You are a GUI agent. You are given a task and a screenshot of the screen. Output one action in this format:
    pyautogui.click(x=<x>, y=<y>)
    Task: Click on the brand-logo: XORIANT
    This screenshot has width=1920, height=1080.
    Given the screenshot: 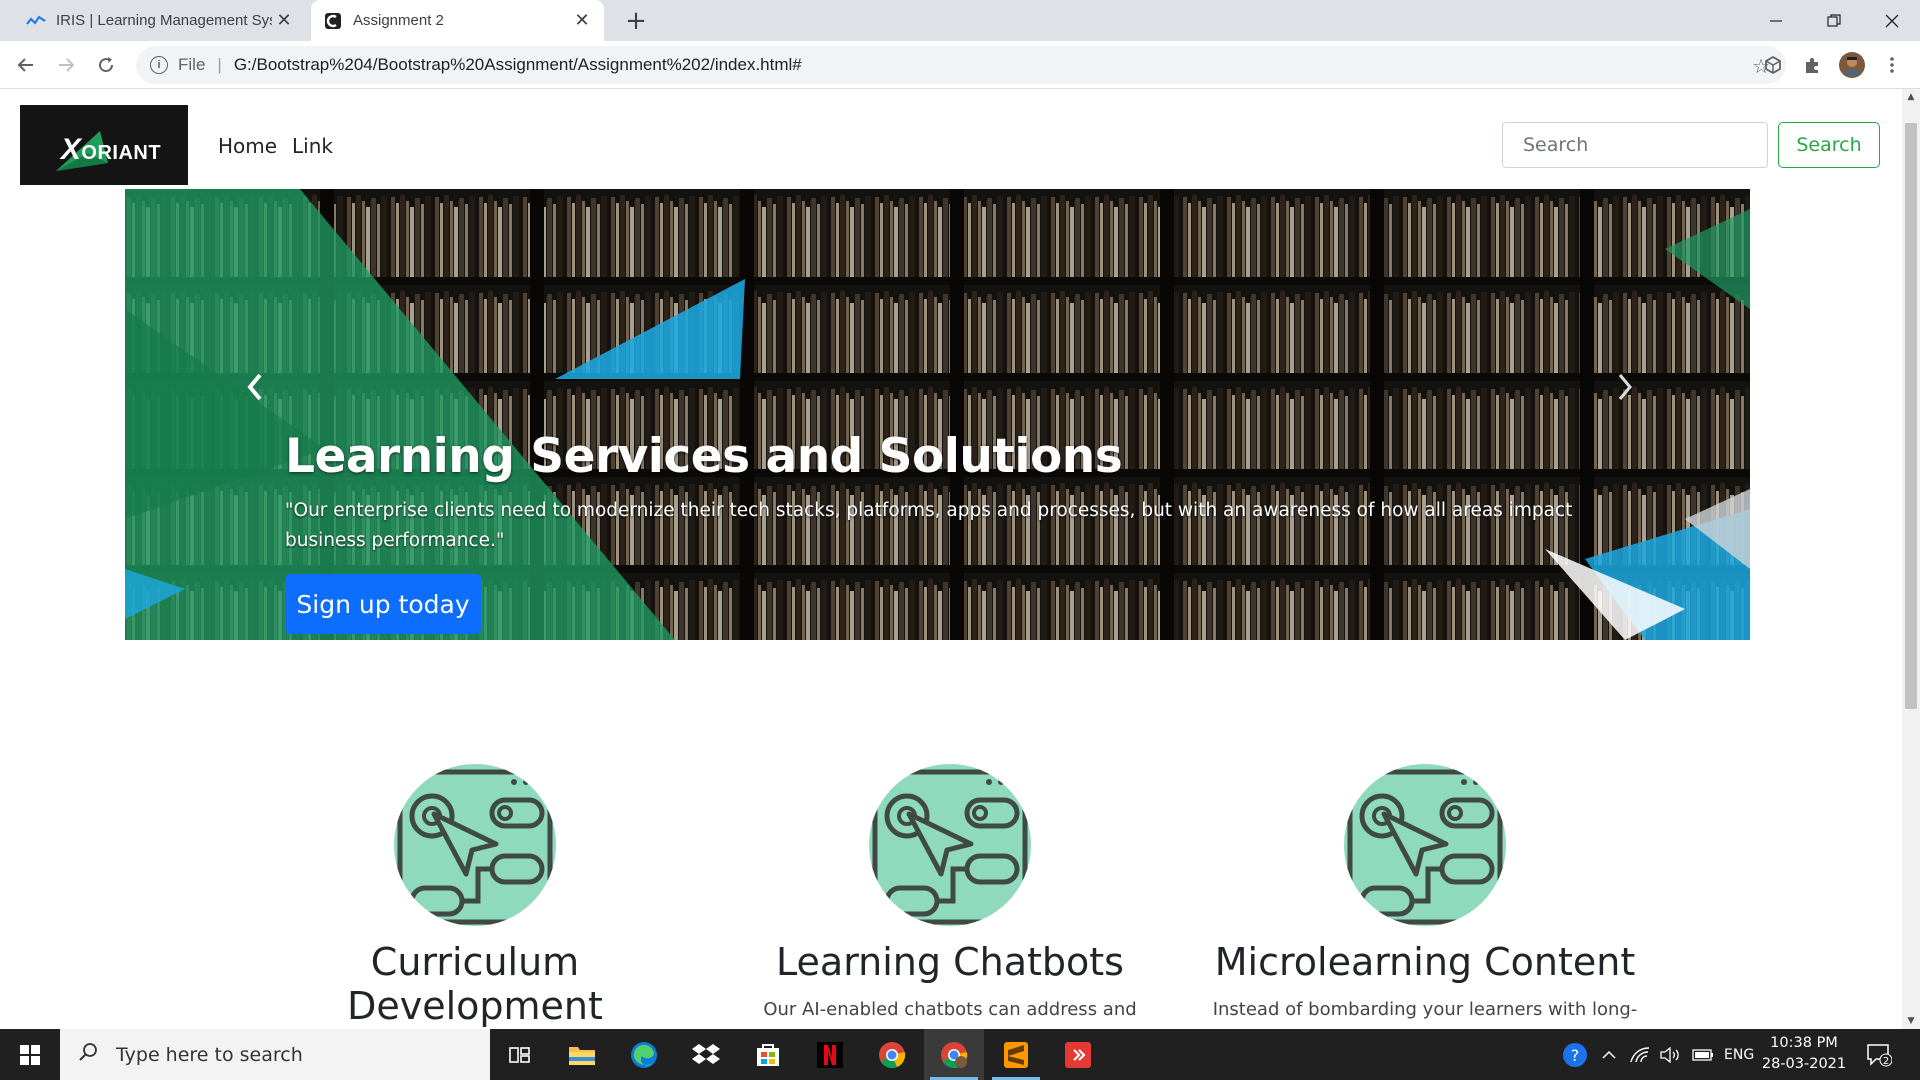 What is the action you would take?
    pyautogui.click(x=104, y=145)
    